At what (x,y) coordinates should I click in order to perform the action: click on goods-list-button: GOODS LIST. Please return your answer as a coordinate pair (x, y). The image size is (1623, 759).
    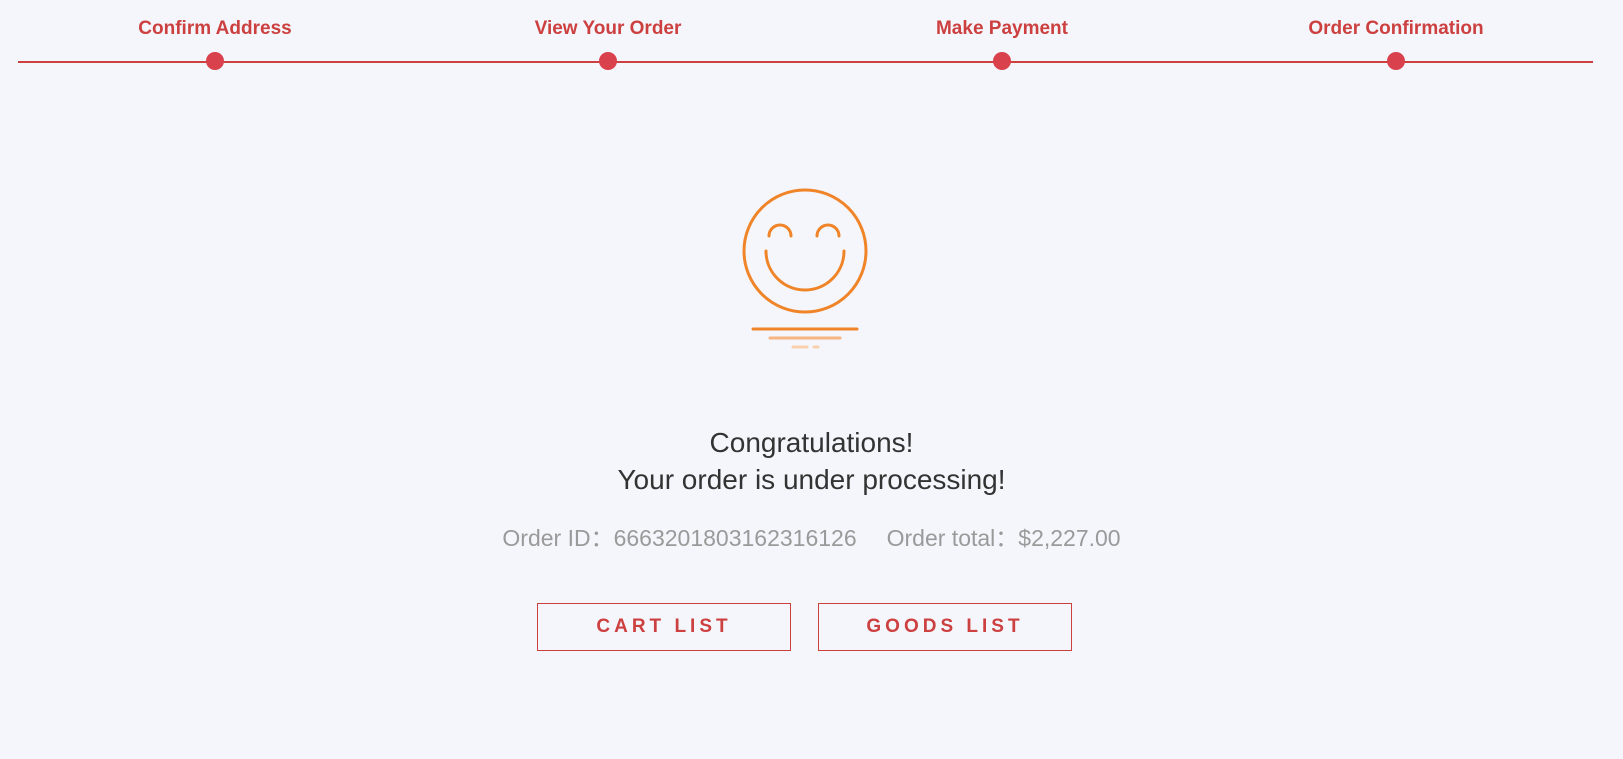
    Looking at the image, I should click on (945, 627).